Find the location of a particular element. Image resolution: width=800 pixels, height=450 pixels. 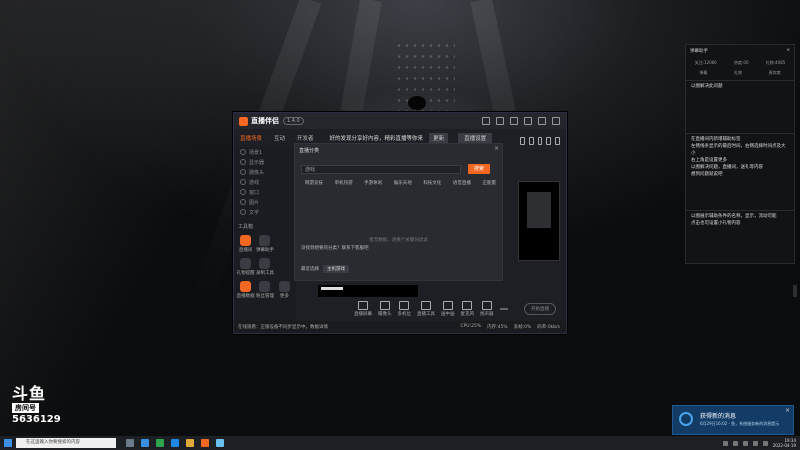

volume-icon is located at coordinates (755, 443).